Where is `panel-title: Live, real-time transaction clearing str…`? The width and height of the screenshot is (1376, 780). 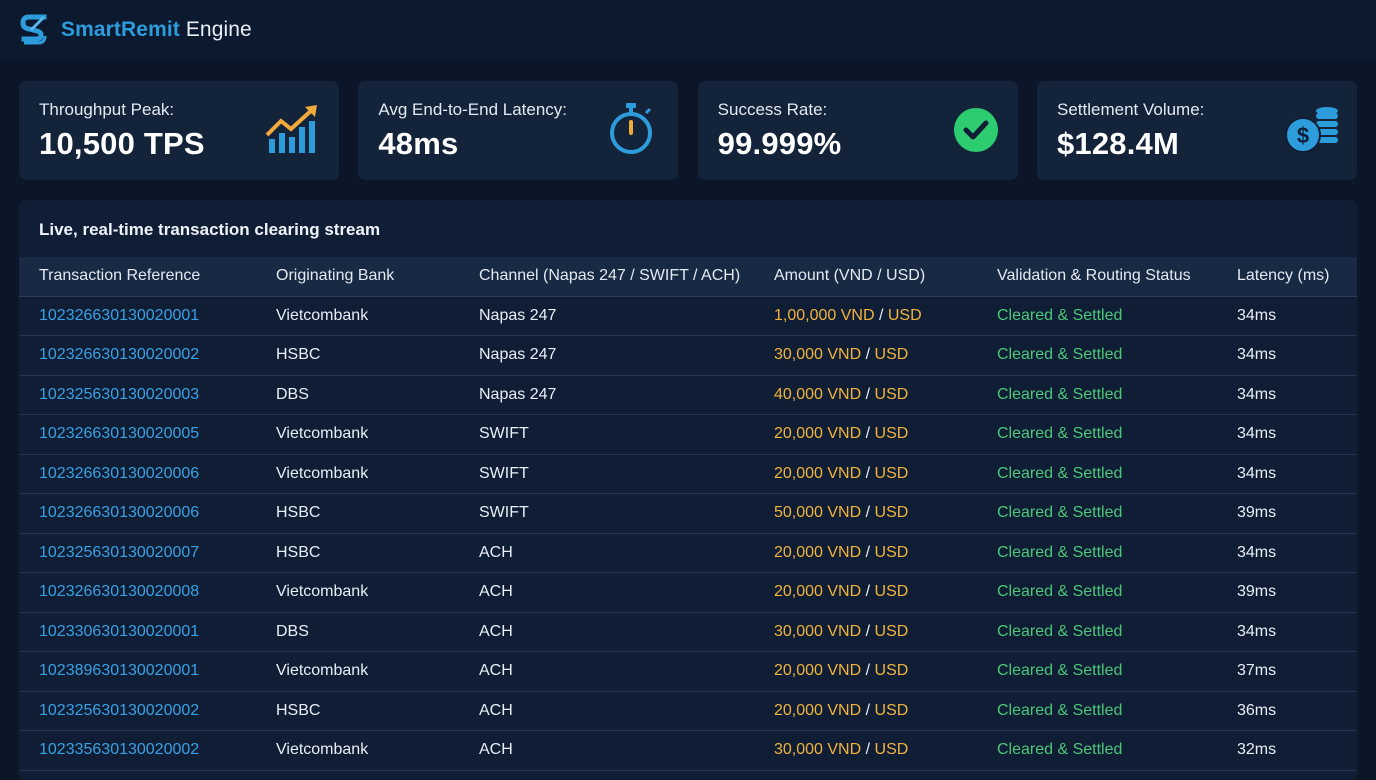
panel-title: Live, real-time transaction clearing str… is located at coordinates (210, 229).